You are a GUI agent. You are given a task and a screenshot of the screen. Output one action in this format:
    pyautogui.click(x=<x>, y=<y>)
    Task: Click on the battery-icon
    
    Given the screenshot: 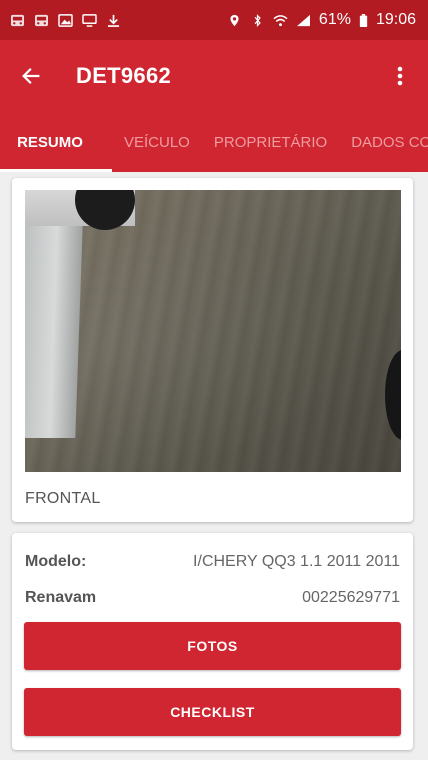 What is the action you would take?
    pyautogui.click(x=363, y=20)
    